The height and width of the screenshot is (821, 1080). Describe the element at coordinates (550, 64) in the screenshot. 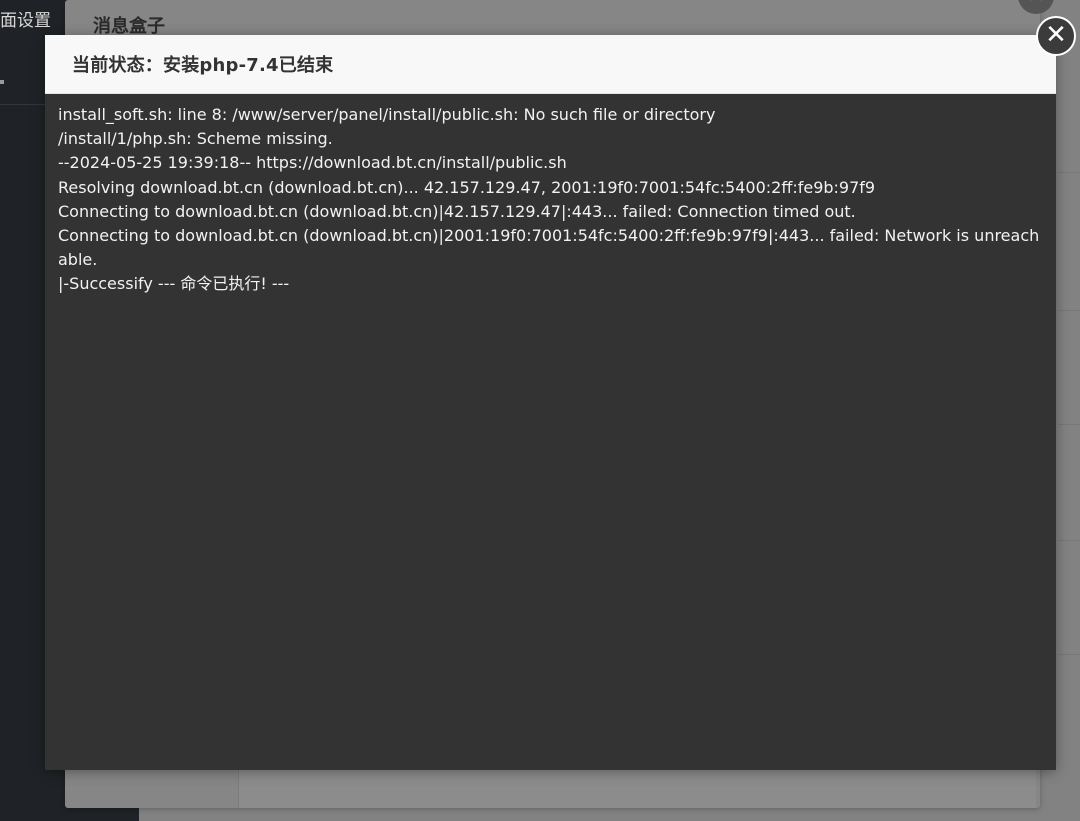

I see `modal-header: 当前状态：安装php-7.4已结束` at that location.